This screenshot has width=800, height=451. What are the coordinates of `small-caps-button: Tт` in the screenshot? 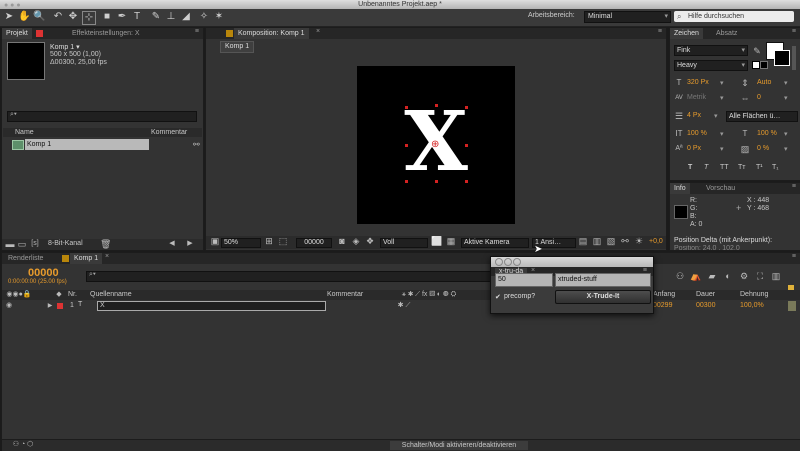 It's located at (741, 167).